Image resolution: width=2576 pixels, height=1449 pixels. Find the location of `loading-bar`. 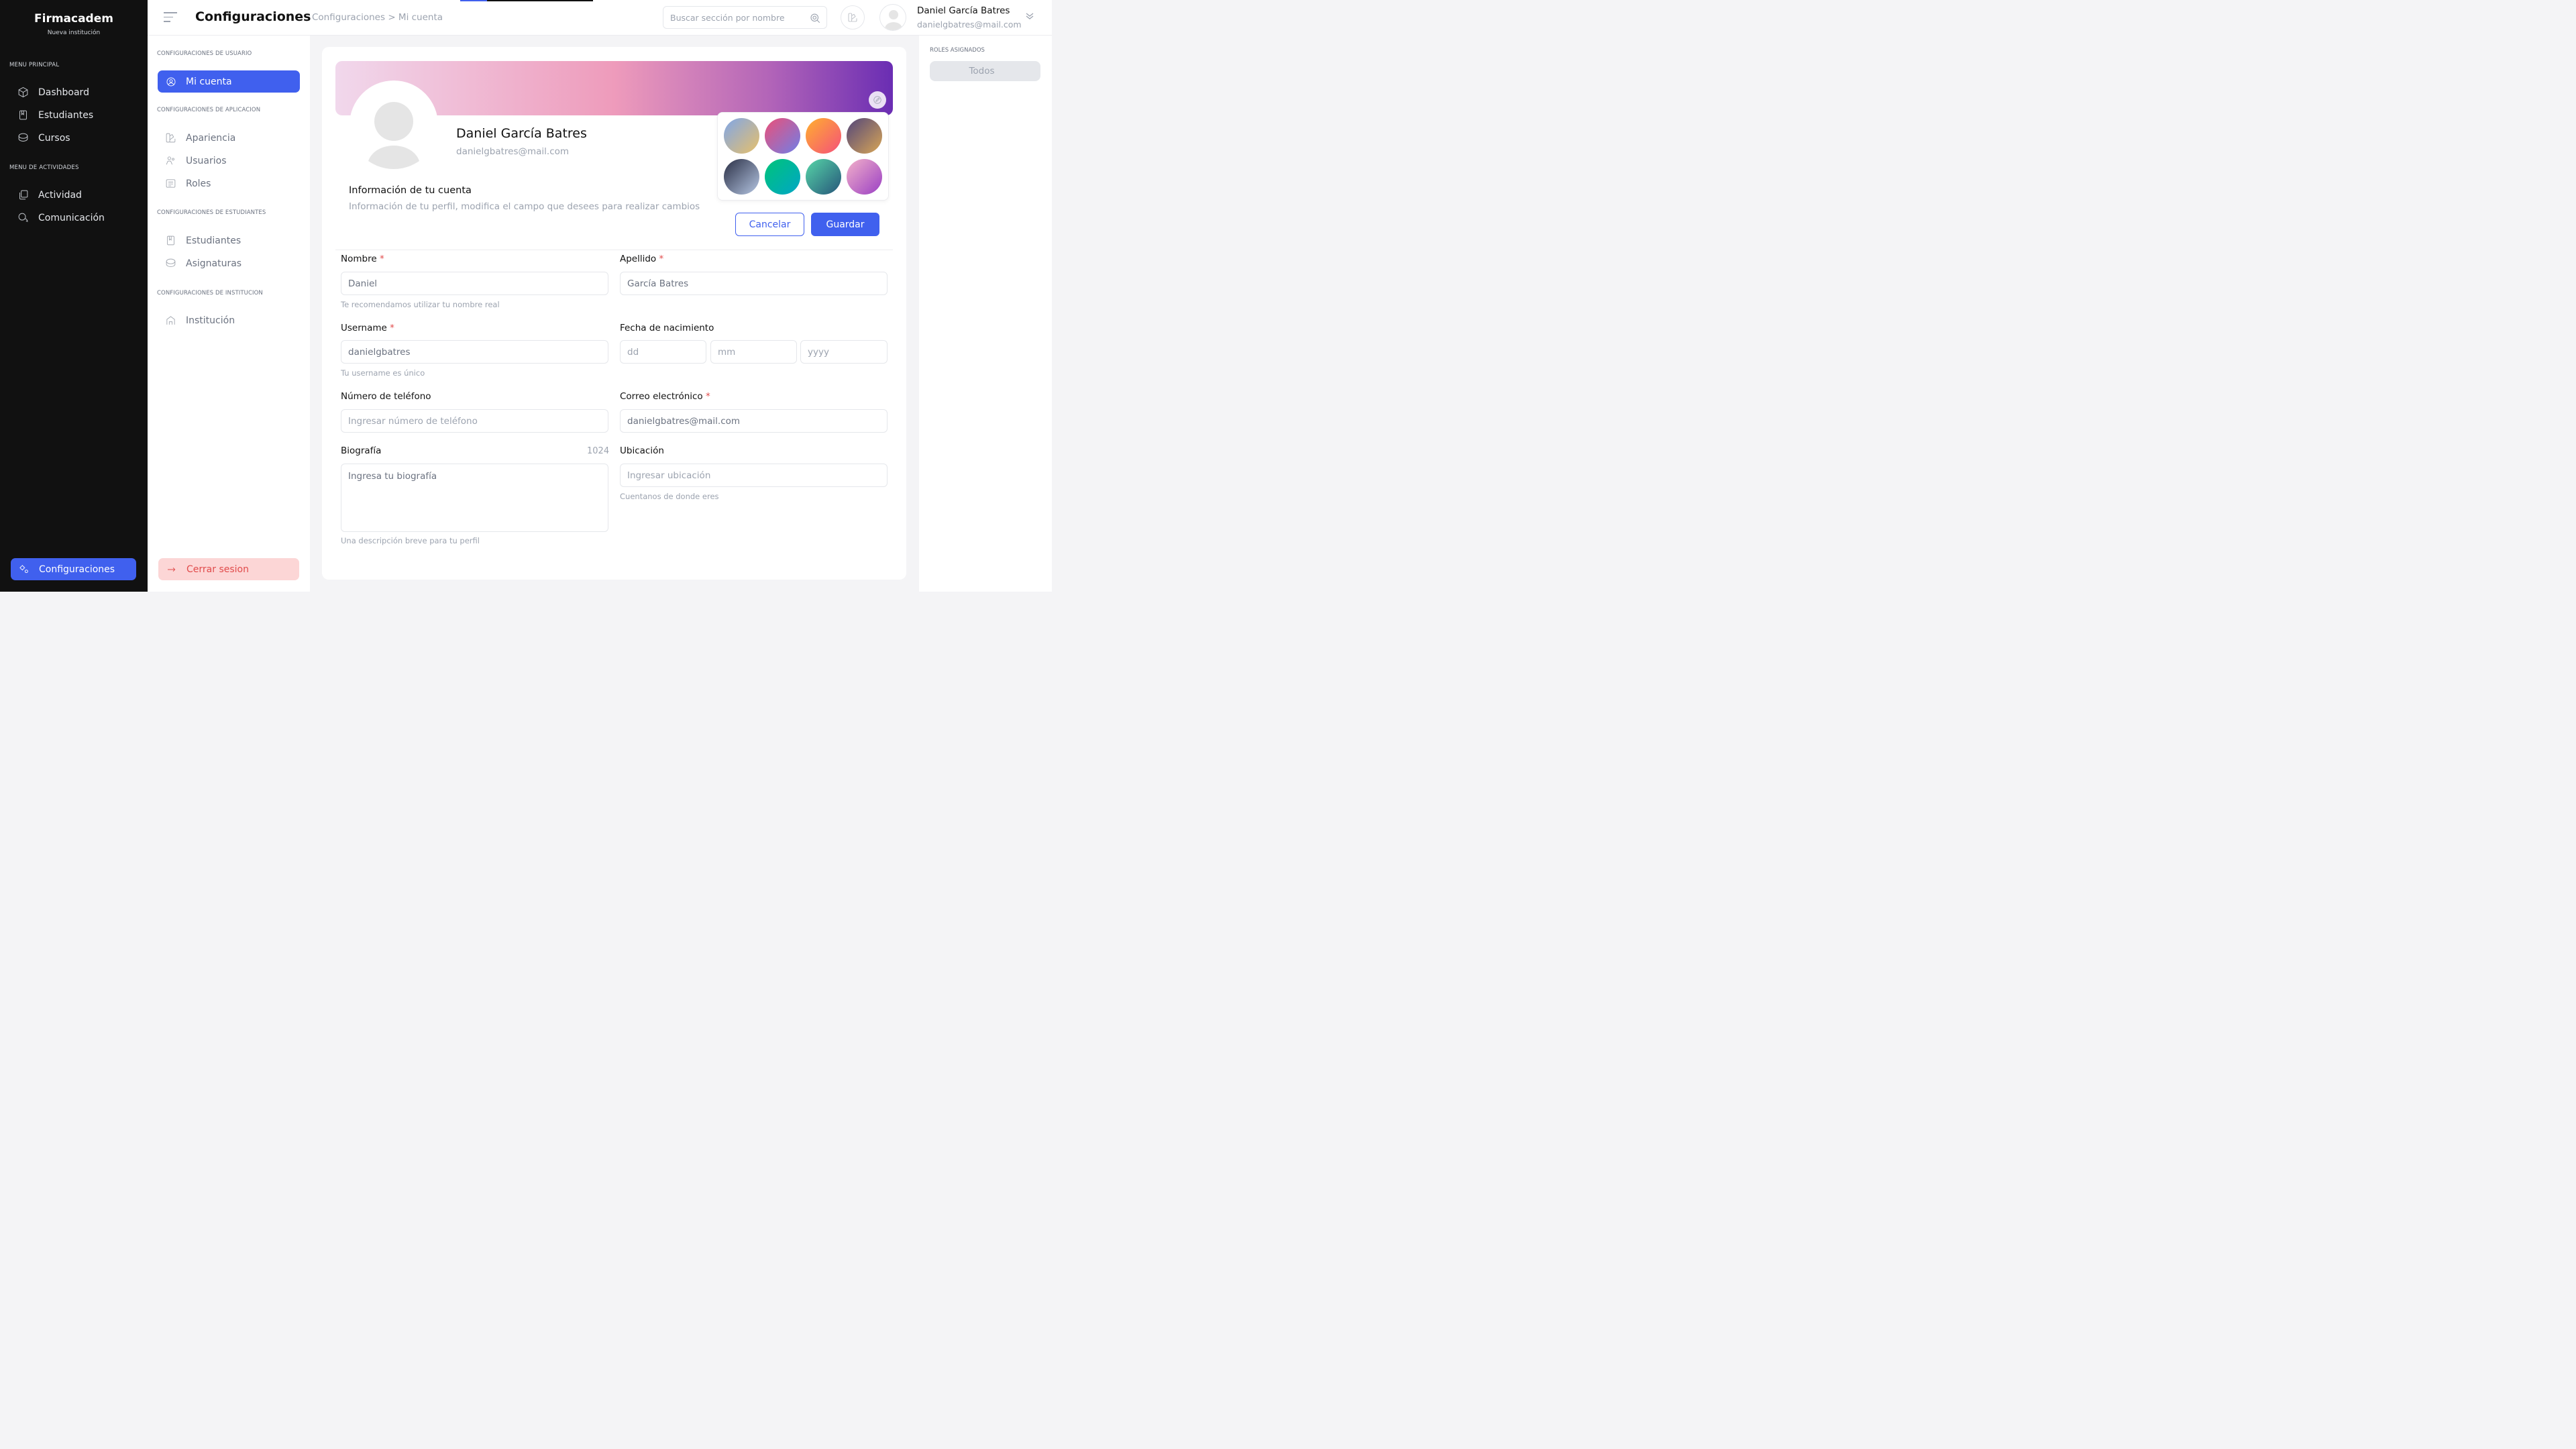

loading-bar is located at coordinates (526, 0).